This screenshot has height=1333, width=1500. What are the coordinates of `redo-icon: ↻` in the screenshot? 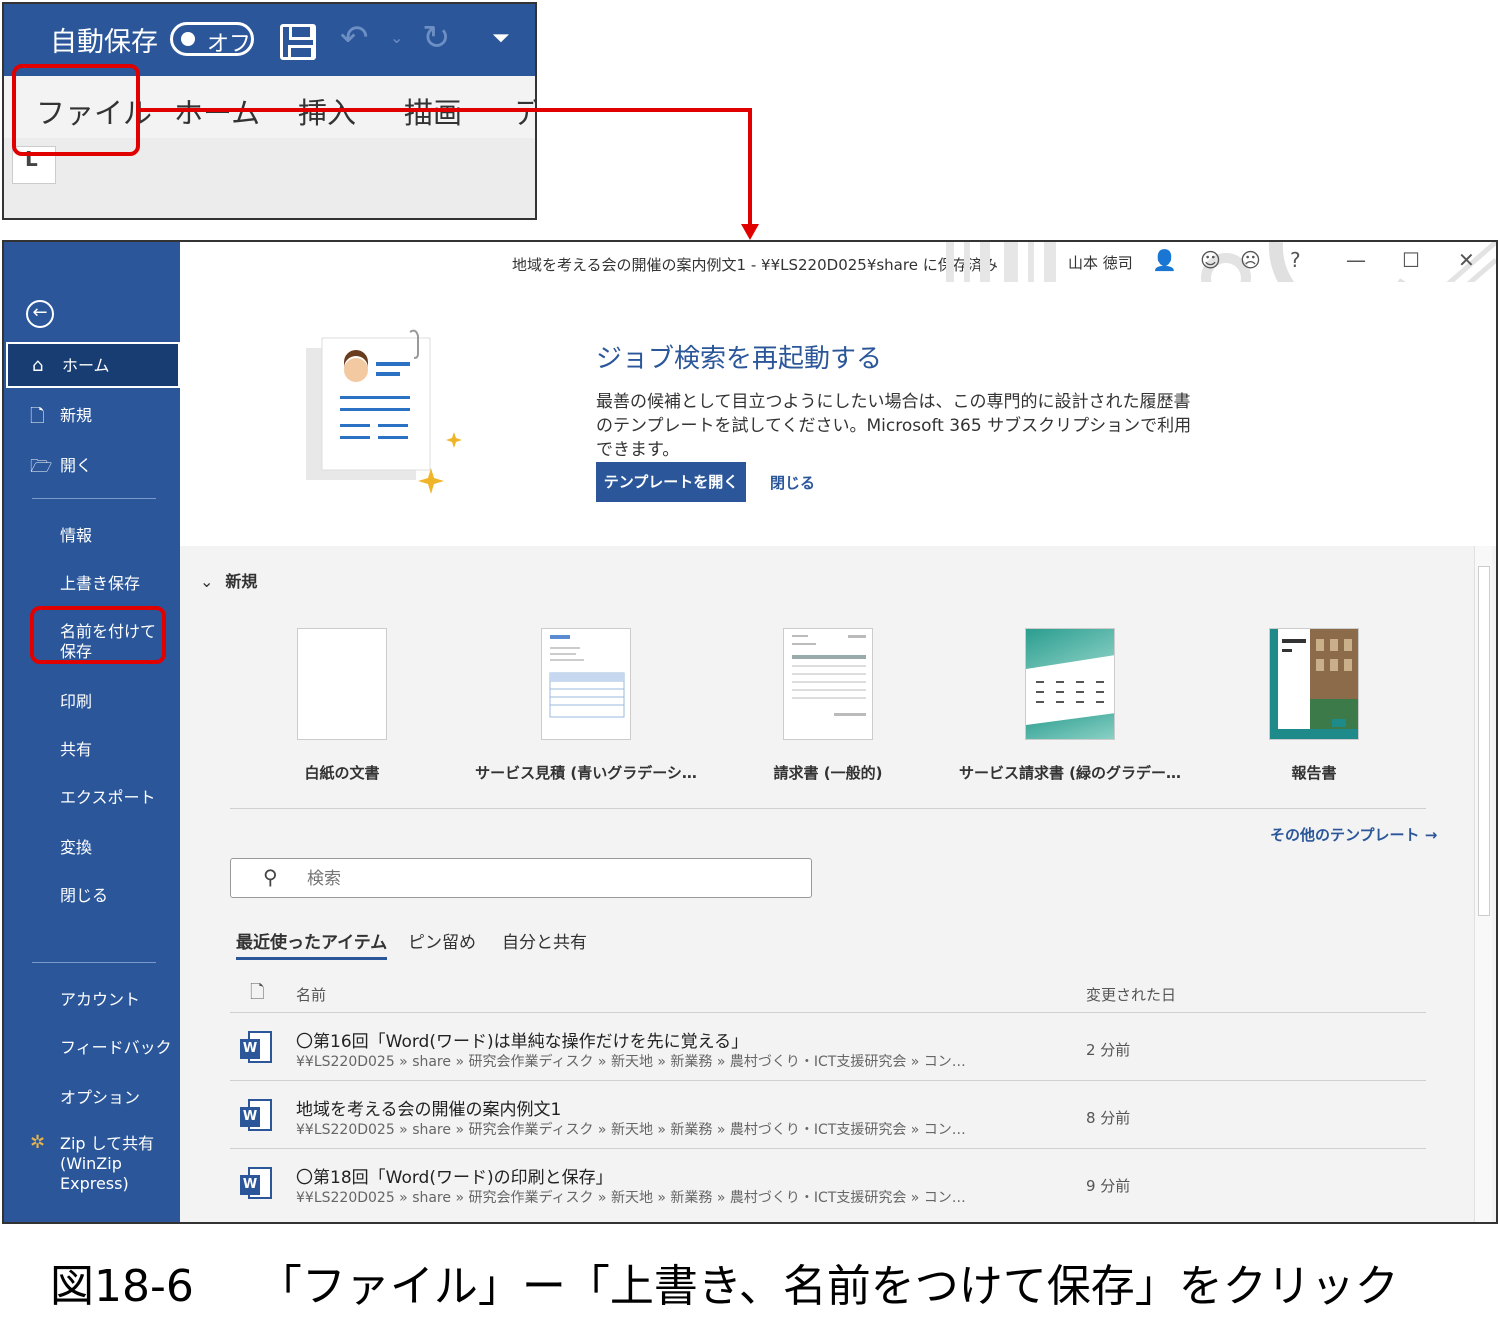 It's located at (436, 38).